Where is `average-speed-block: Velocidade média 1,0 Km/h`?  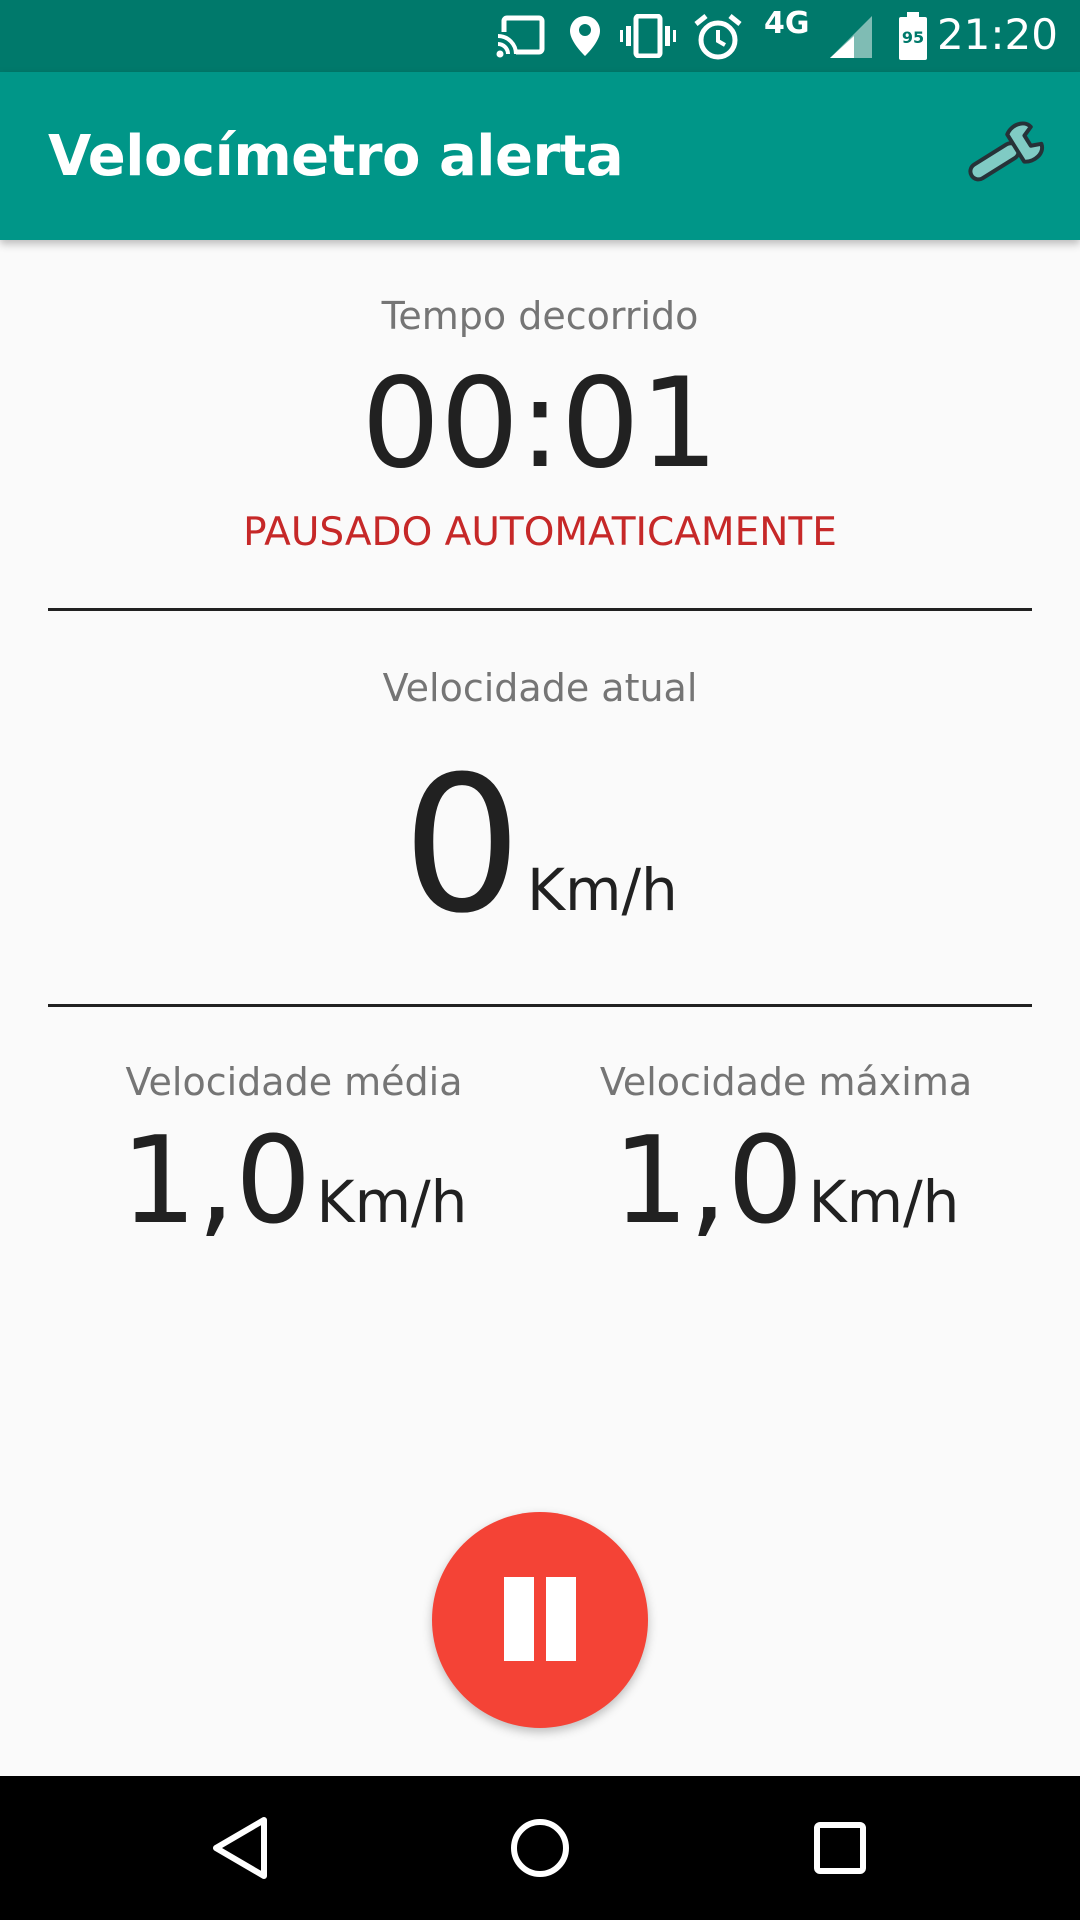
average-speed-block: Velocidade média 1,0 Km/h is located at coordinates (294, 1151).